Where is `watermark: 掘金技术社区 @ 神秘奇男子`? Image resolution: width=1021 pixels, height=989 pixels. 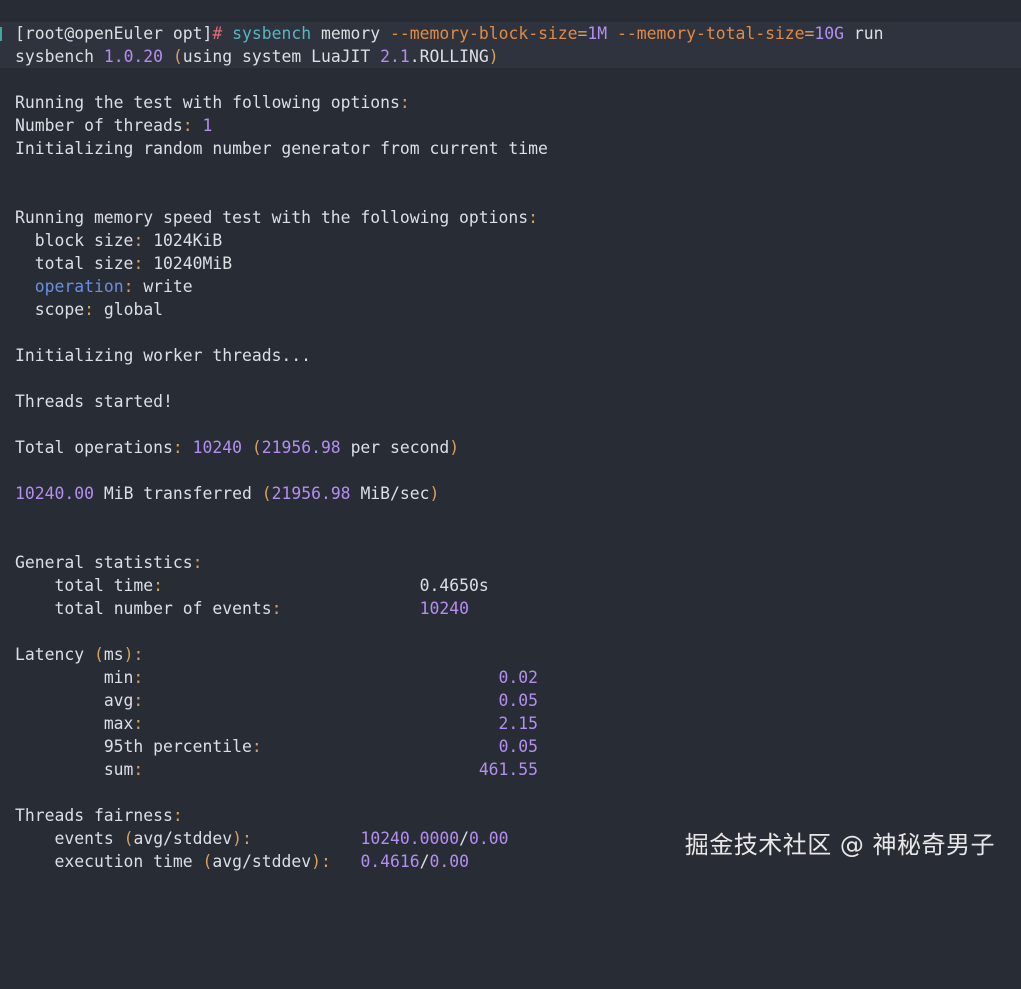 watermark: 掘金技术社区 @ 神秘奇男子 is located at coordinates (839, 845).